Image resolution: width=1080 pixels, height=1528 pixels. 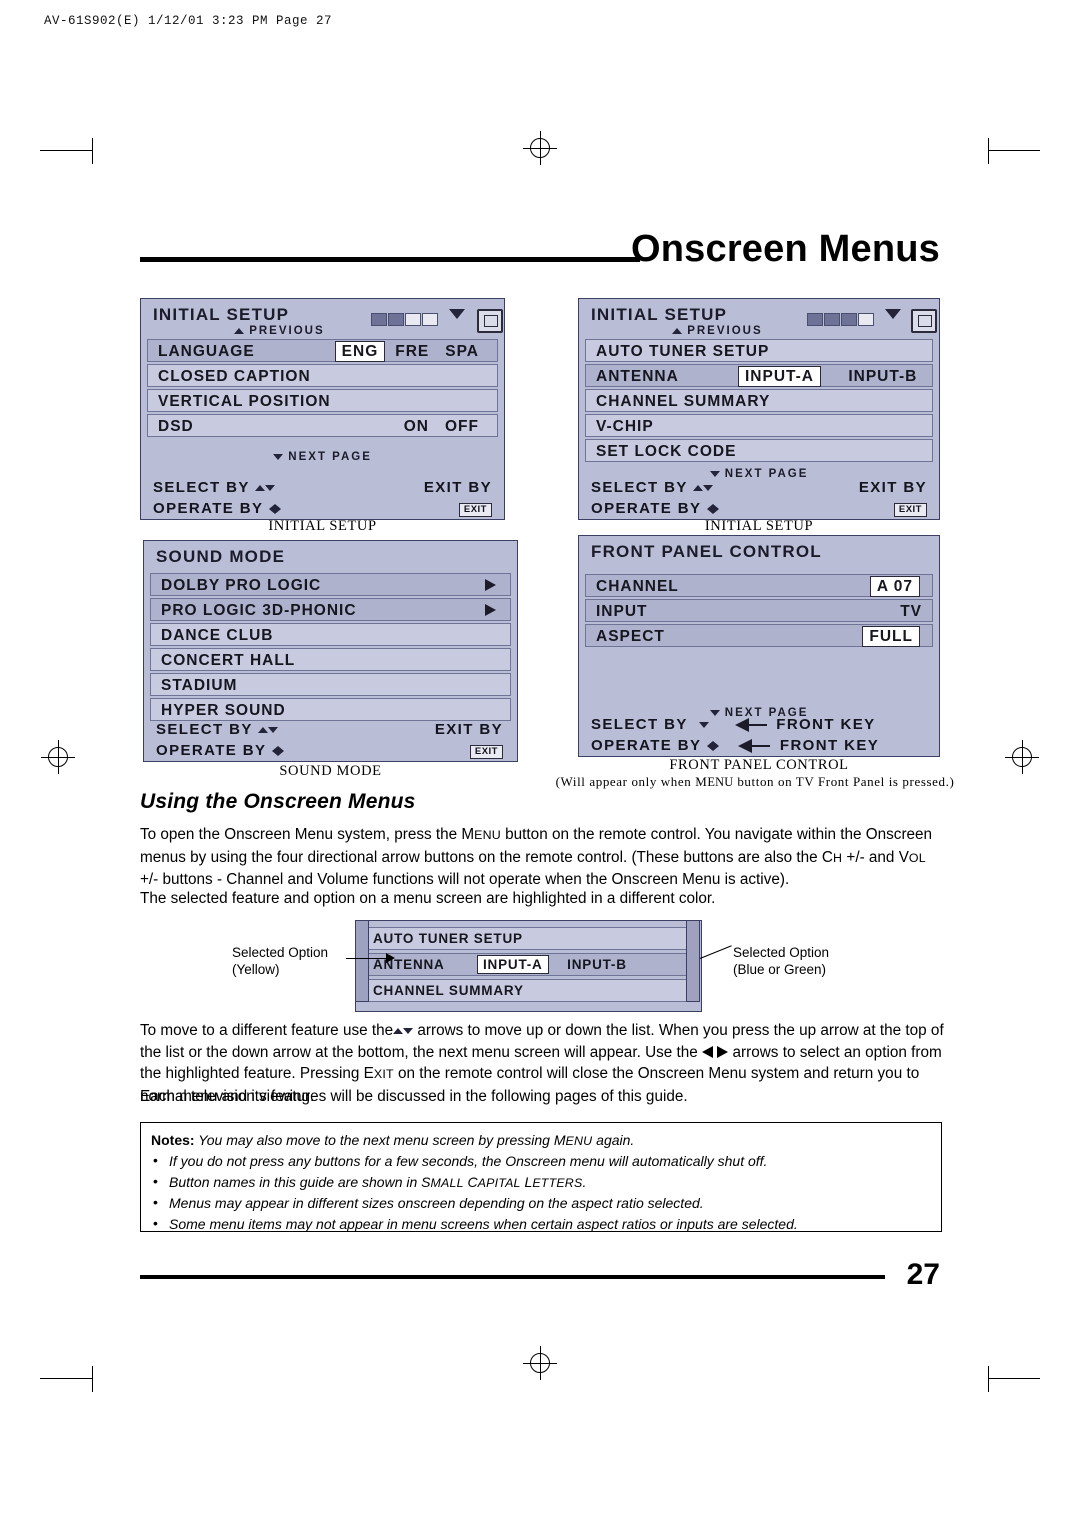 I want to click on language-values: ENG FRE SPA, so click(x=410, y=351).